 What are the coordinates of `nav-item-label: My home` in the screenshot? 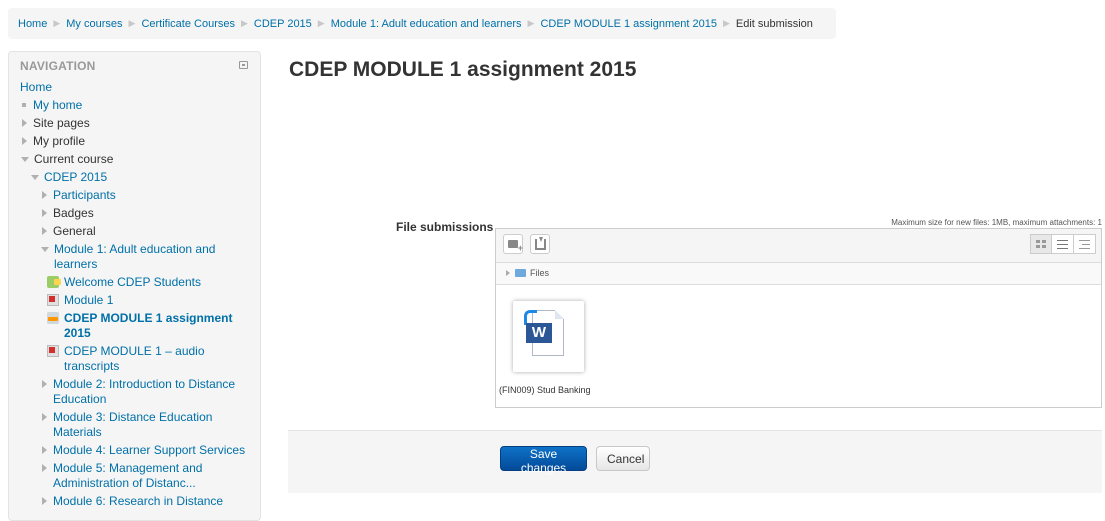 It's located at (58, 105).